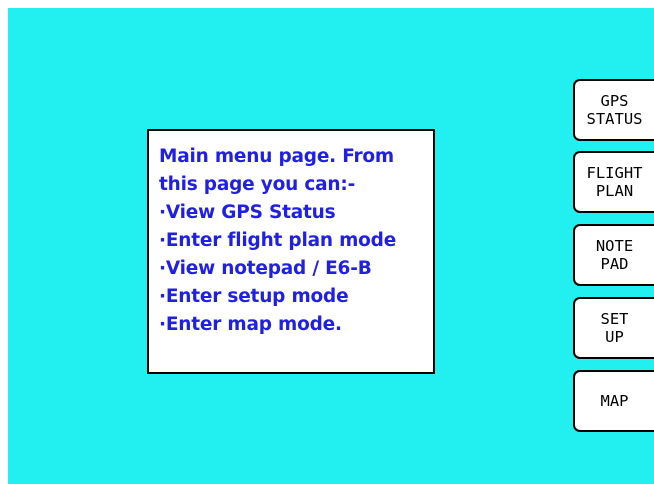 This screenshot has height=484, width=654. Describe the element at coordinates (614, 246) in the screenshot. I see `notepad-button-label-line-1: NOTE` at that location.